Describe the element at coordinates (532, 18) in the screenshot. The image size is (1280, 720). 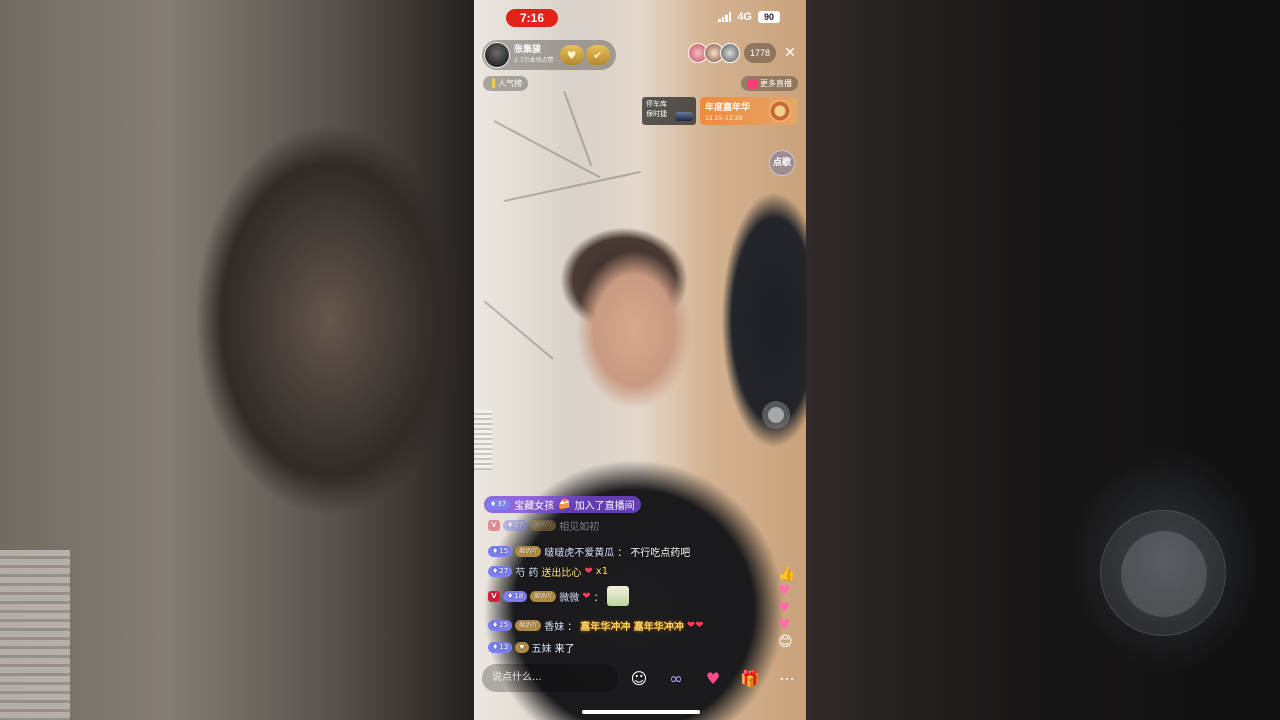
I see `status-time: 7:16` at that location.